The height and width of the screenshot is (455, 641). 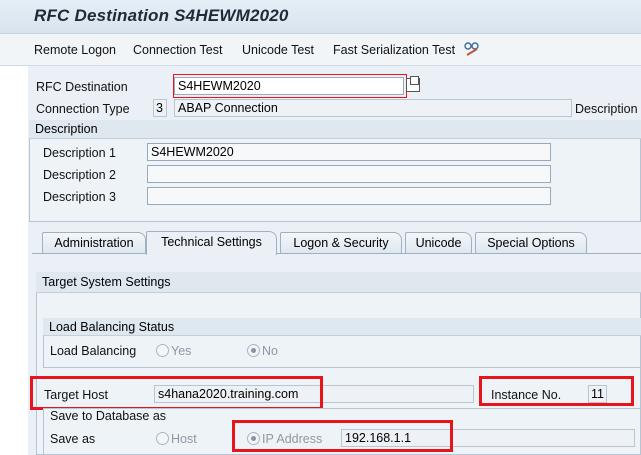 What do you see at coordinates (82, 87) in the screenshot?
I see `rfc-destination-label: RFC Destination` at bounding box center [82, 87].